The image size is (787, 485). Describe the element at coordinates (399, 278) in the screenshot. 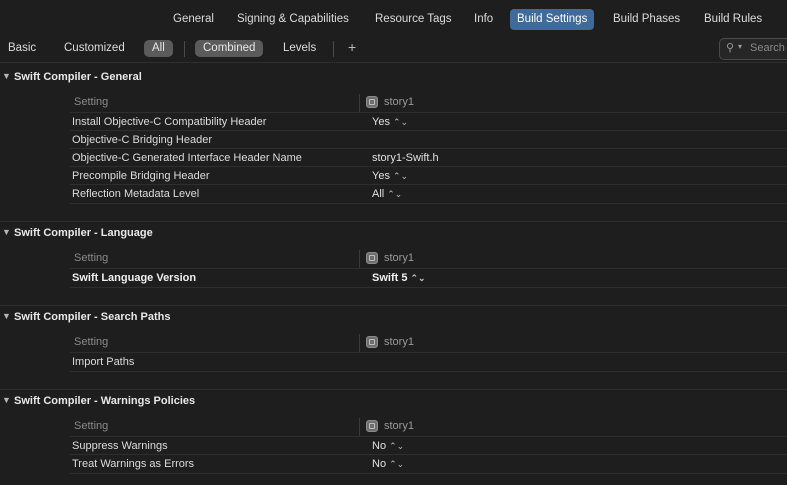

I see `setting-value: Swift 5 ⌃⌄` at that location.